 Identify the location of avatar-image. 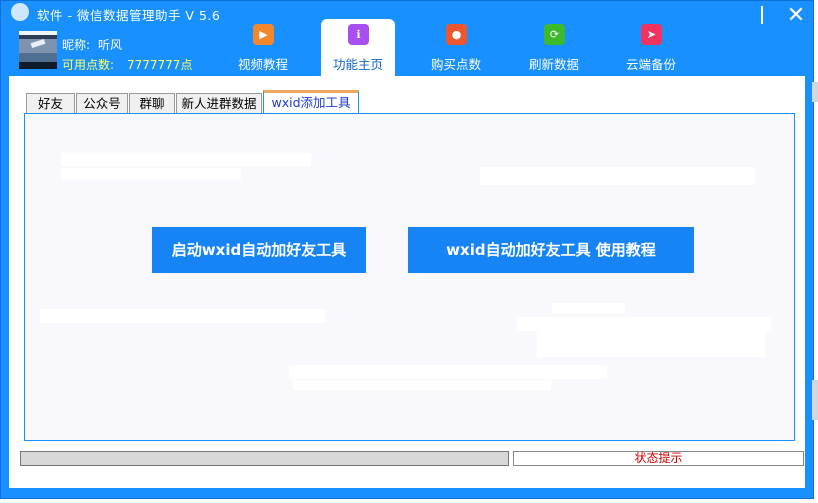
(38, 43).